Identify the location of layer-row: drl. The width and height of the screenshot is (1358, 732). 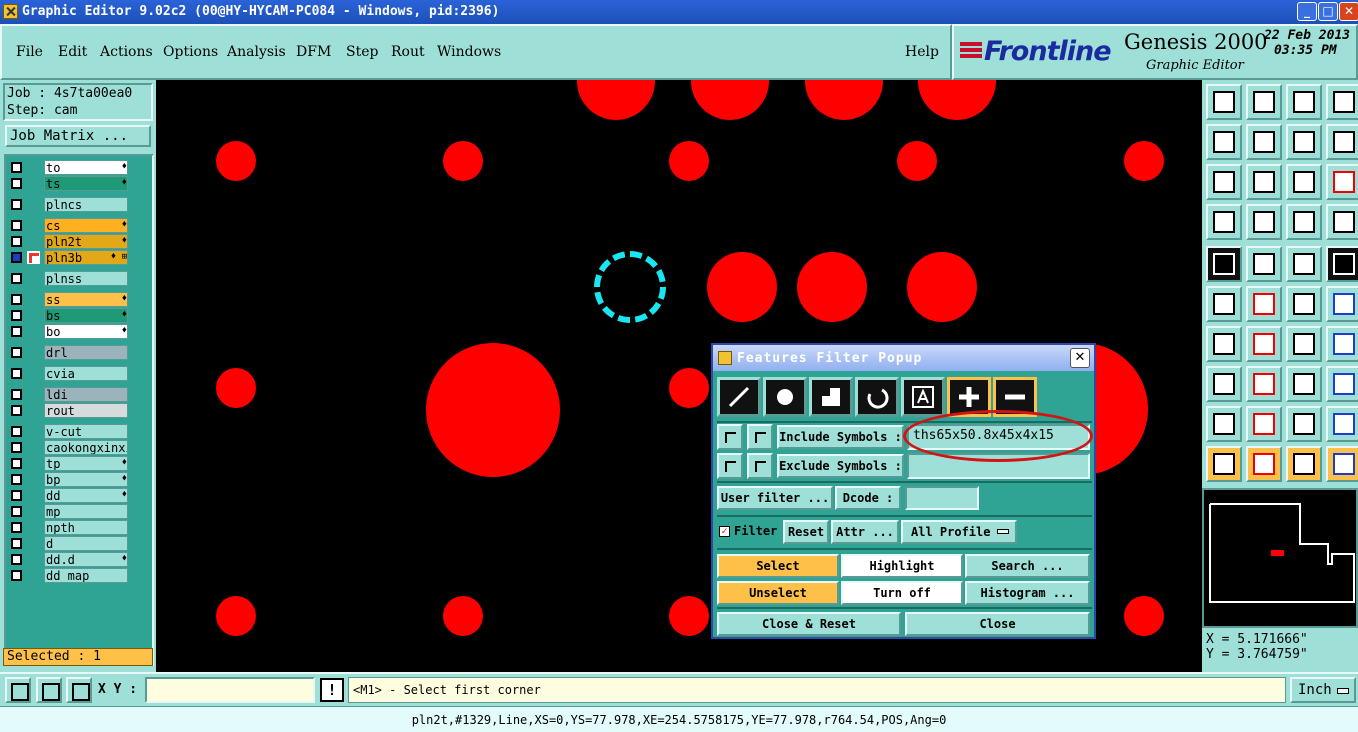
(69, 352).